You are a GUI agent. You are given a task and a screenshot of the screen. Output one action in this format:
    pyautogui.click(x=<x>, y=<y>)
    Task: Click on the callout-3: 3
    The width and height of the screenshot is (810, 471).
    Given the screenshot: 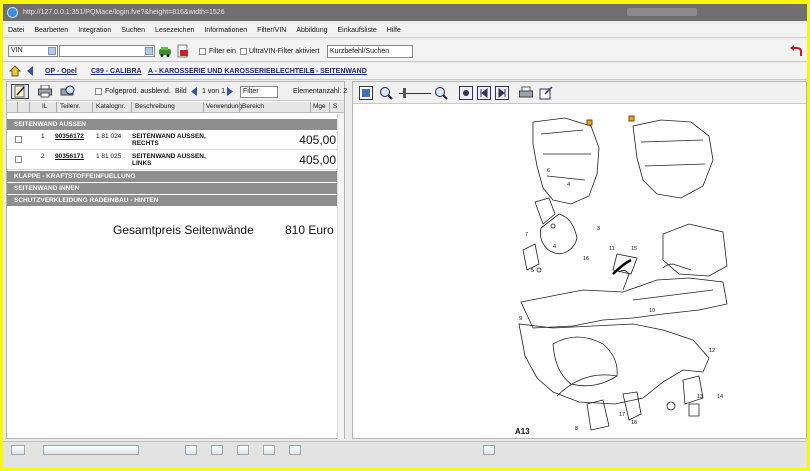 What is the action you would take?
    pyautogui.click(x=598, y=229)
    